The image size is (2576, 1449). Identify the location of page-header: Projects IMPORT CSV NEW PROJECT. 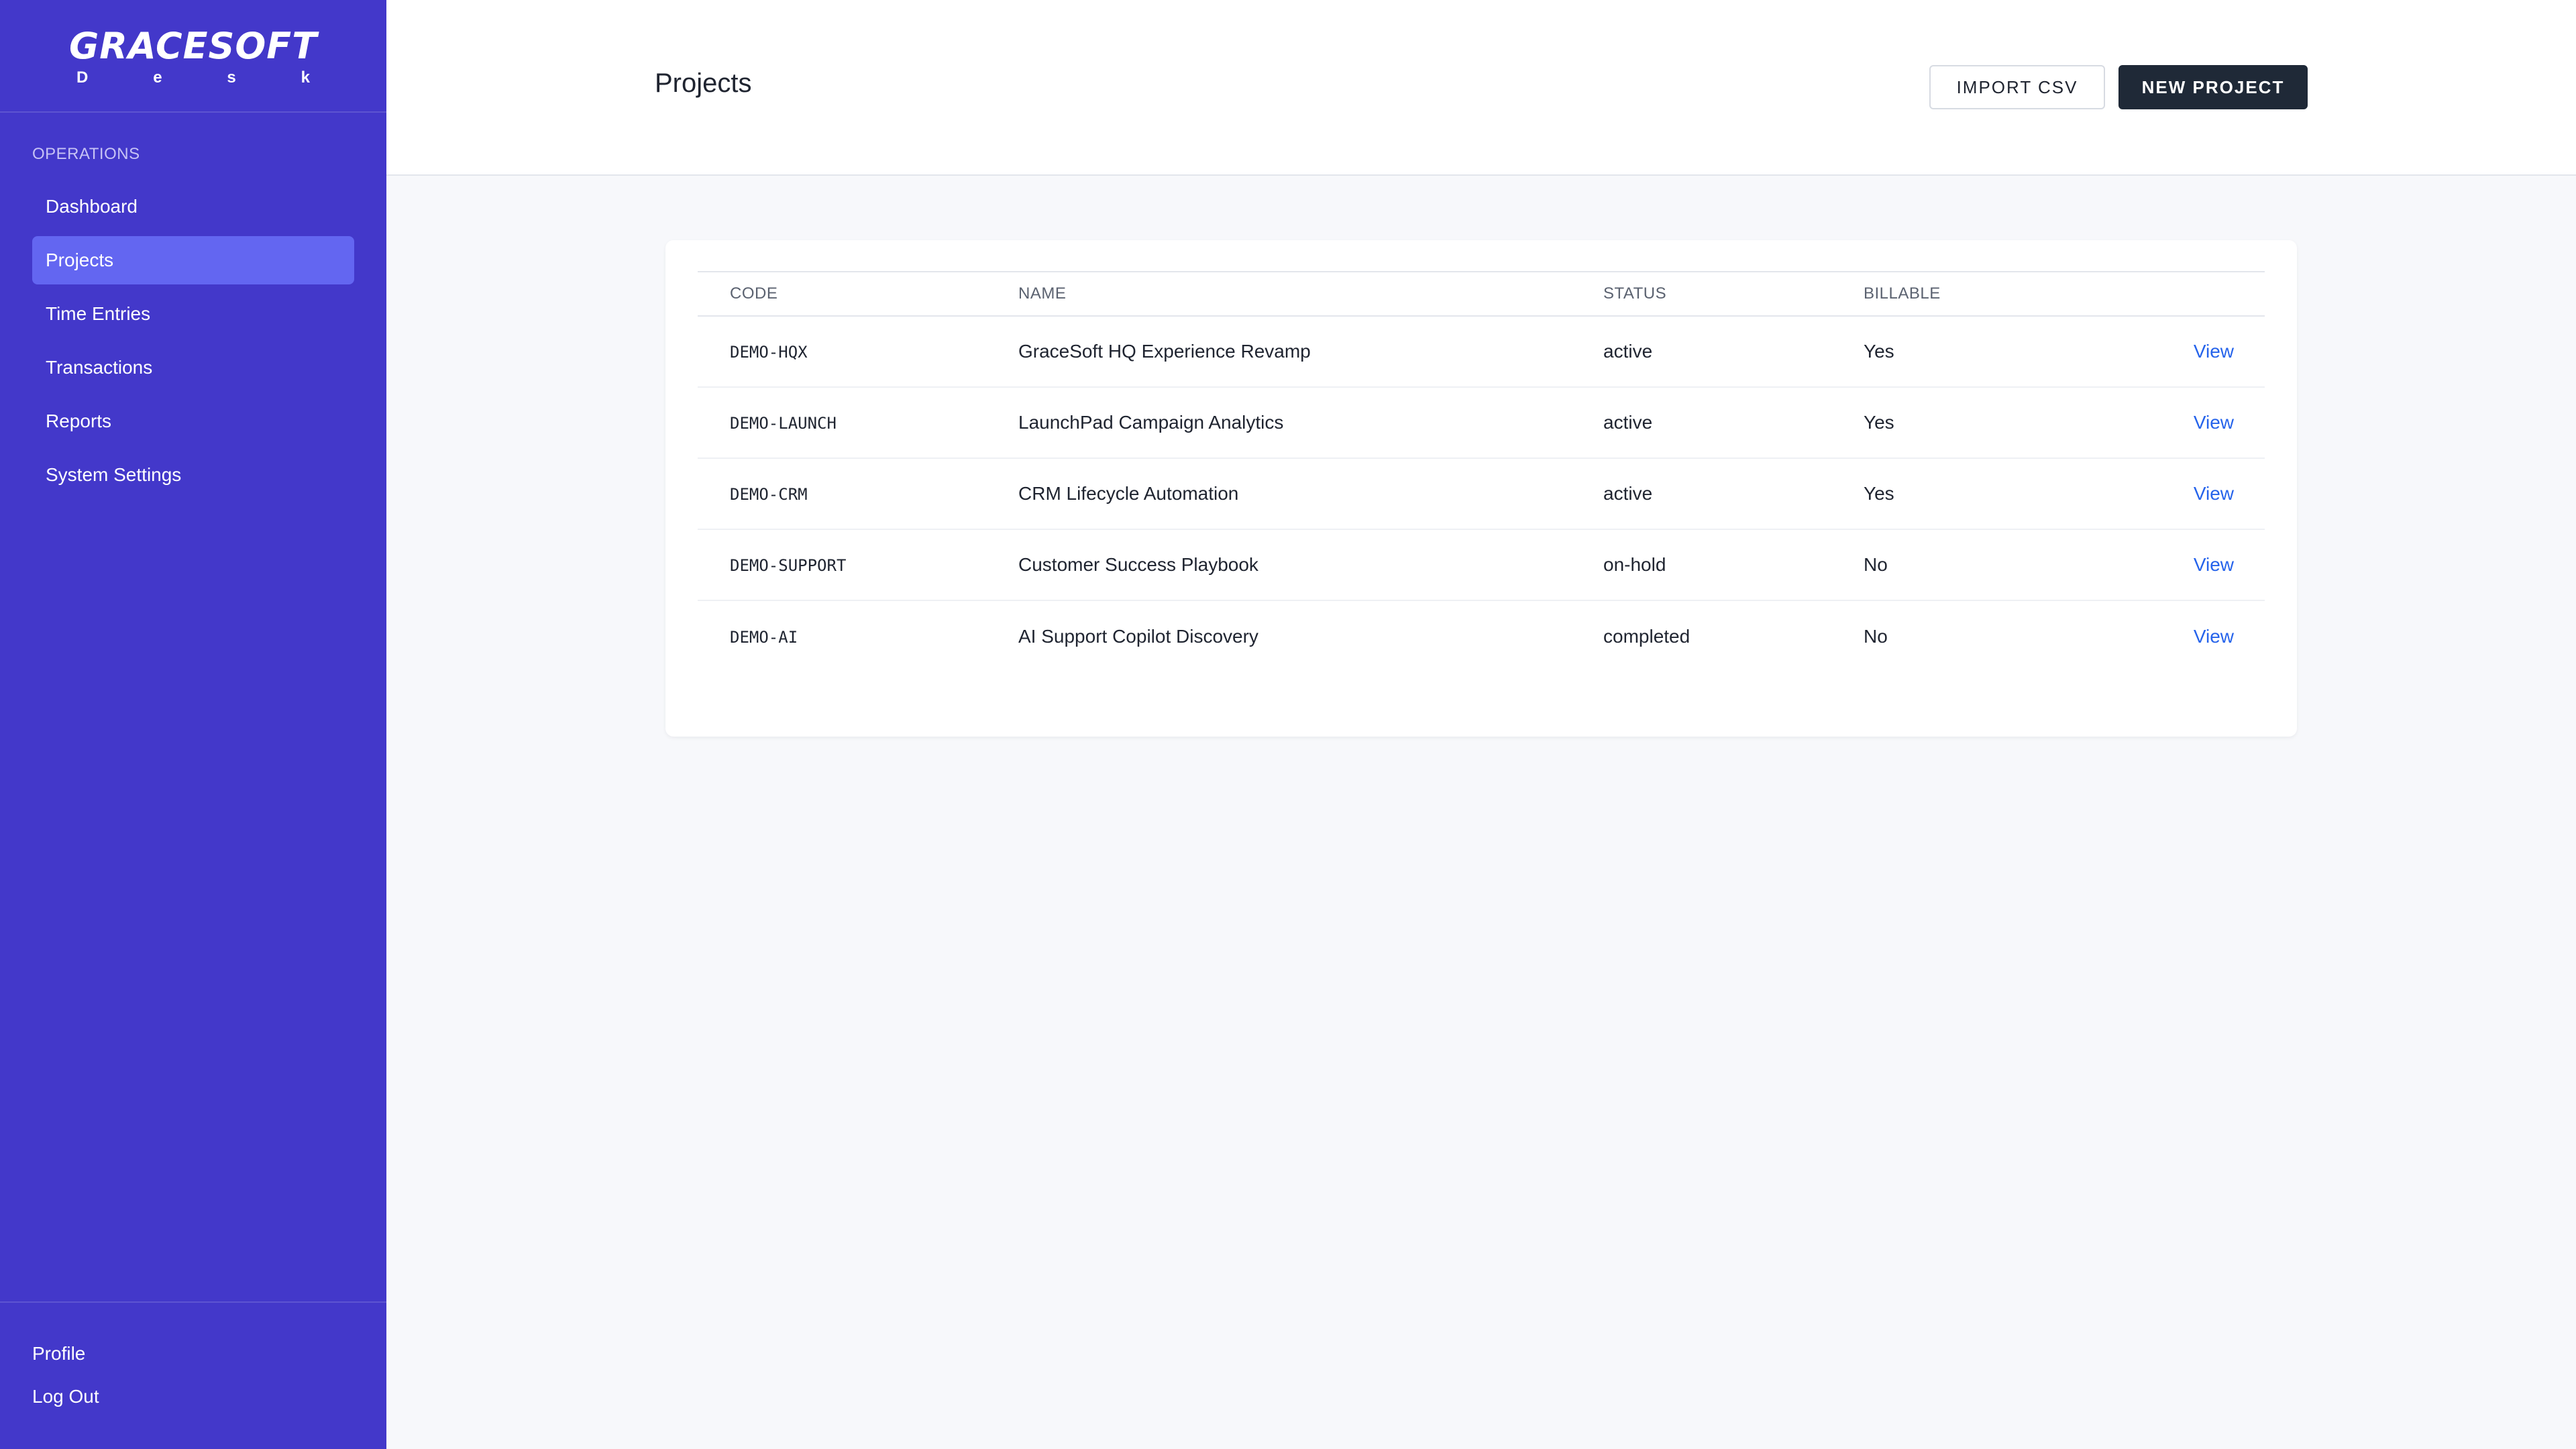
(1481, 88).